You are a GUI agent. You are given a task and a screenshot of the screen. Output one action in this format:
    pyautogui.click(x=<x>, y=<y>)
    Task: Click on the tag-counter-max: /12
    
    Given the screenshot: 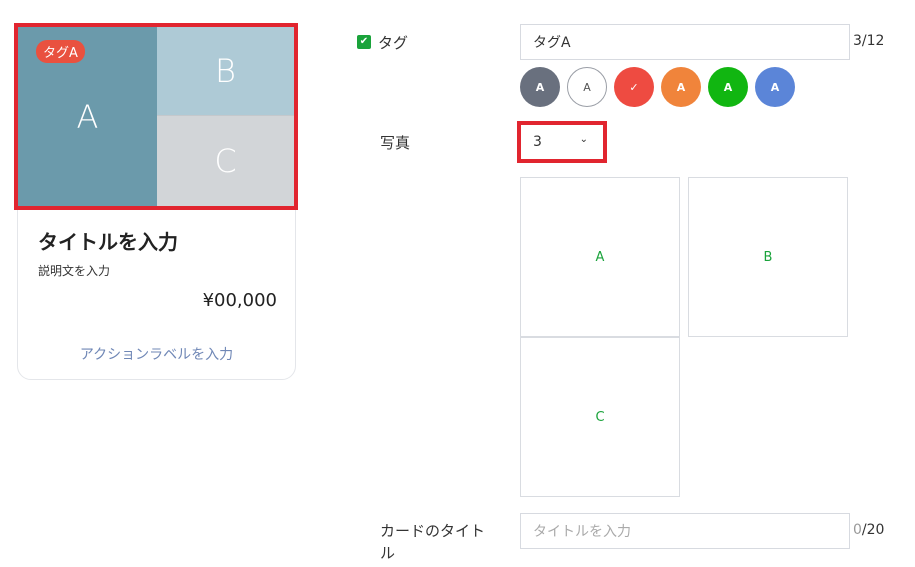 What is the action you would take?
    pyautogui.click(x=873, y=41)
    